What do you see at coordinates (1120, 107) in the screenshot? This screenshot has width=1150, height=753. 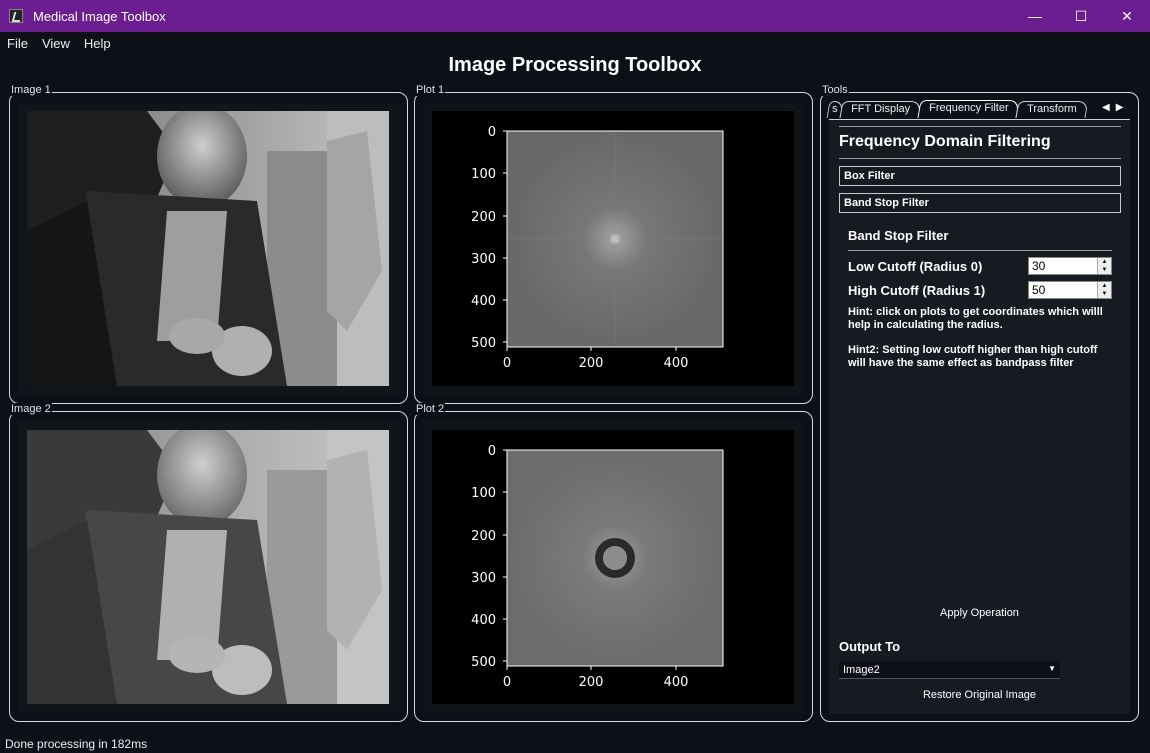 I see `tab-scroll-right-icon: ▶` at bounding box center [1120, 107].